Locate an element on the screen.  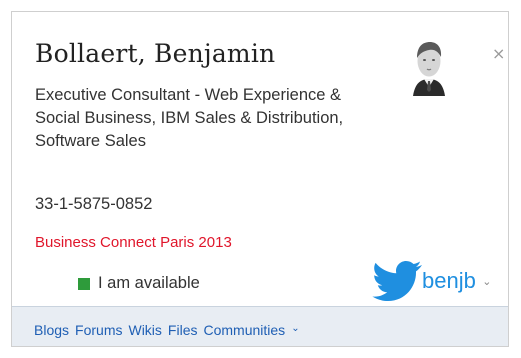
twitter-bird-icon is located at coordinates (397, 281).